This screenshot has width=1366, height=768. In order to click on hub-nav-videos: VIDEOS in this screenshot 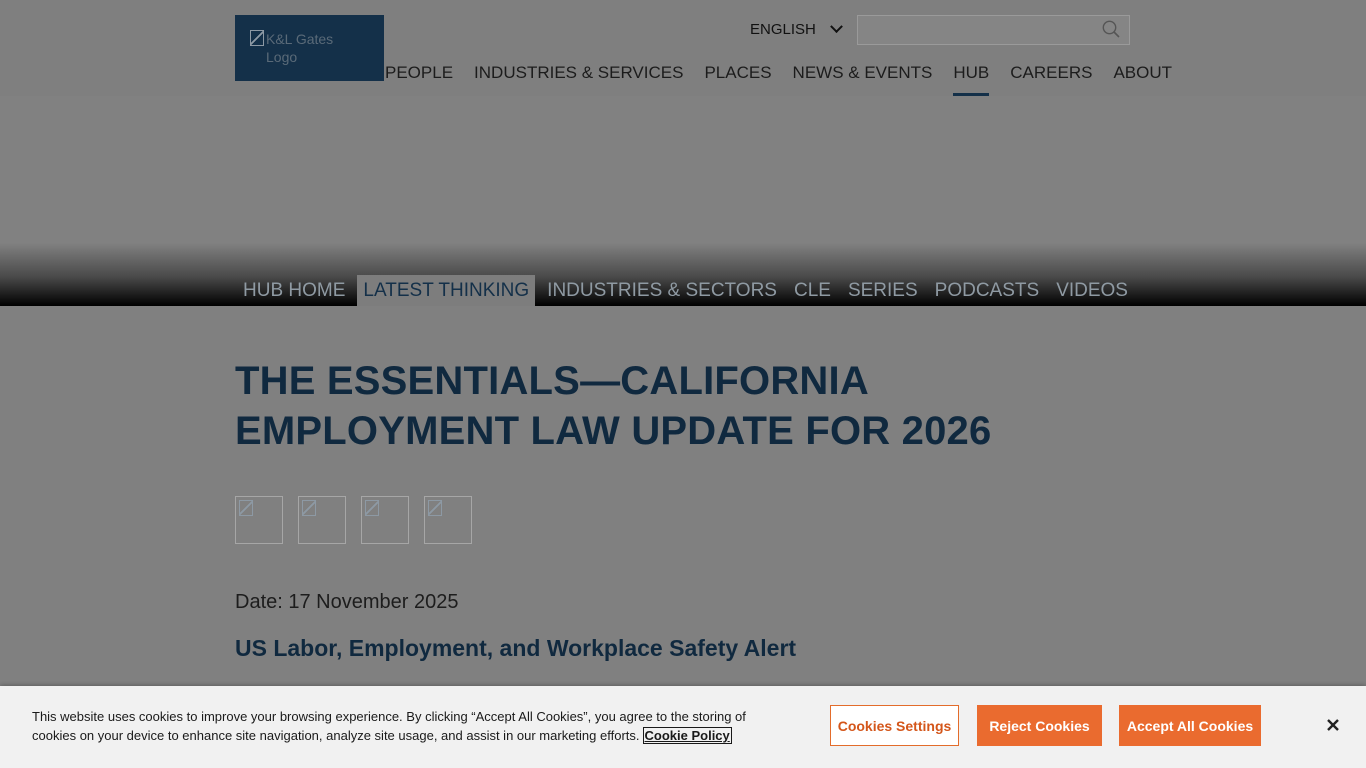, I will do `click(1092, 290)`.